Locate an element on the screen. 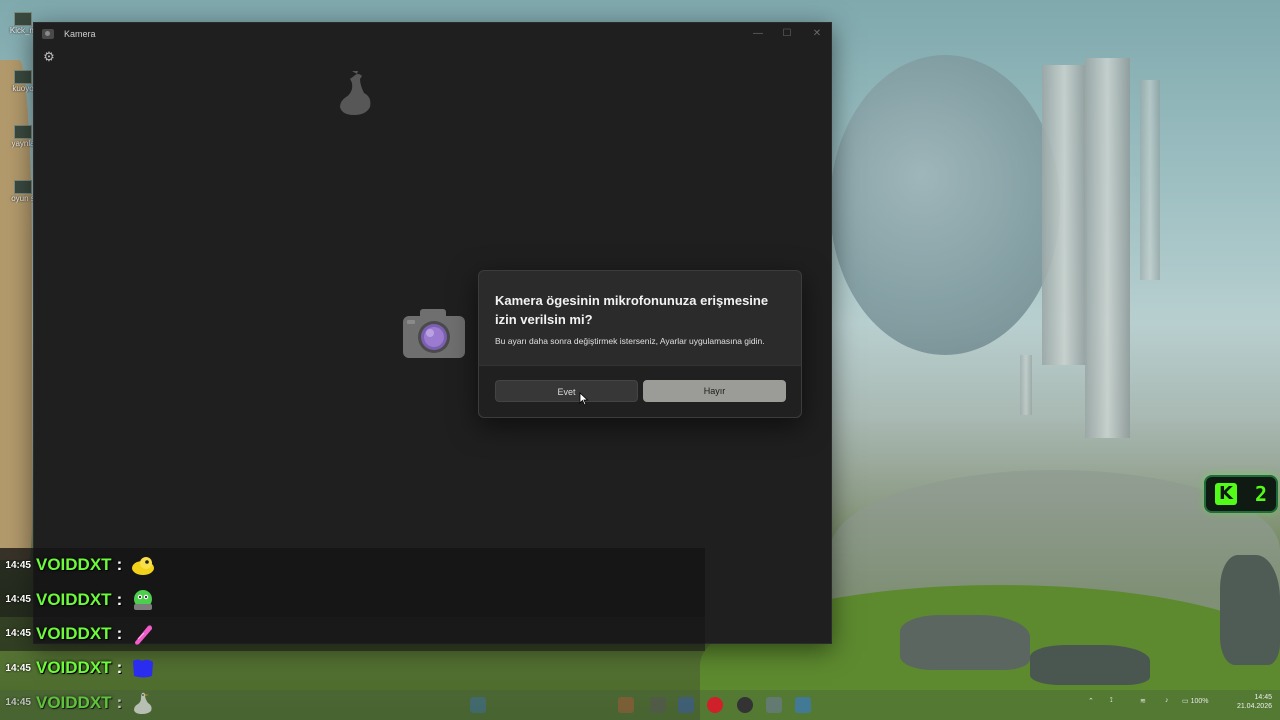 This screenshot has height=720, width=1280. camera-taskbar-icon is located at coordinates (774, 705).